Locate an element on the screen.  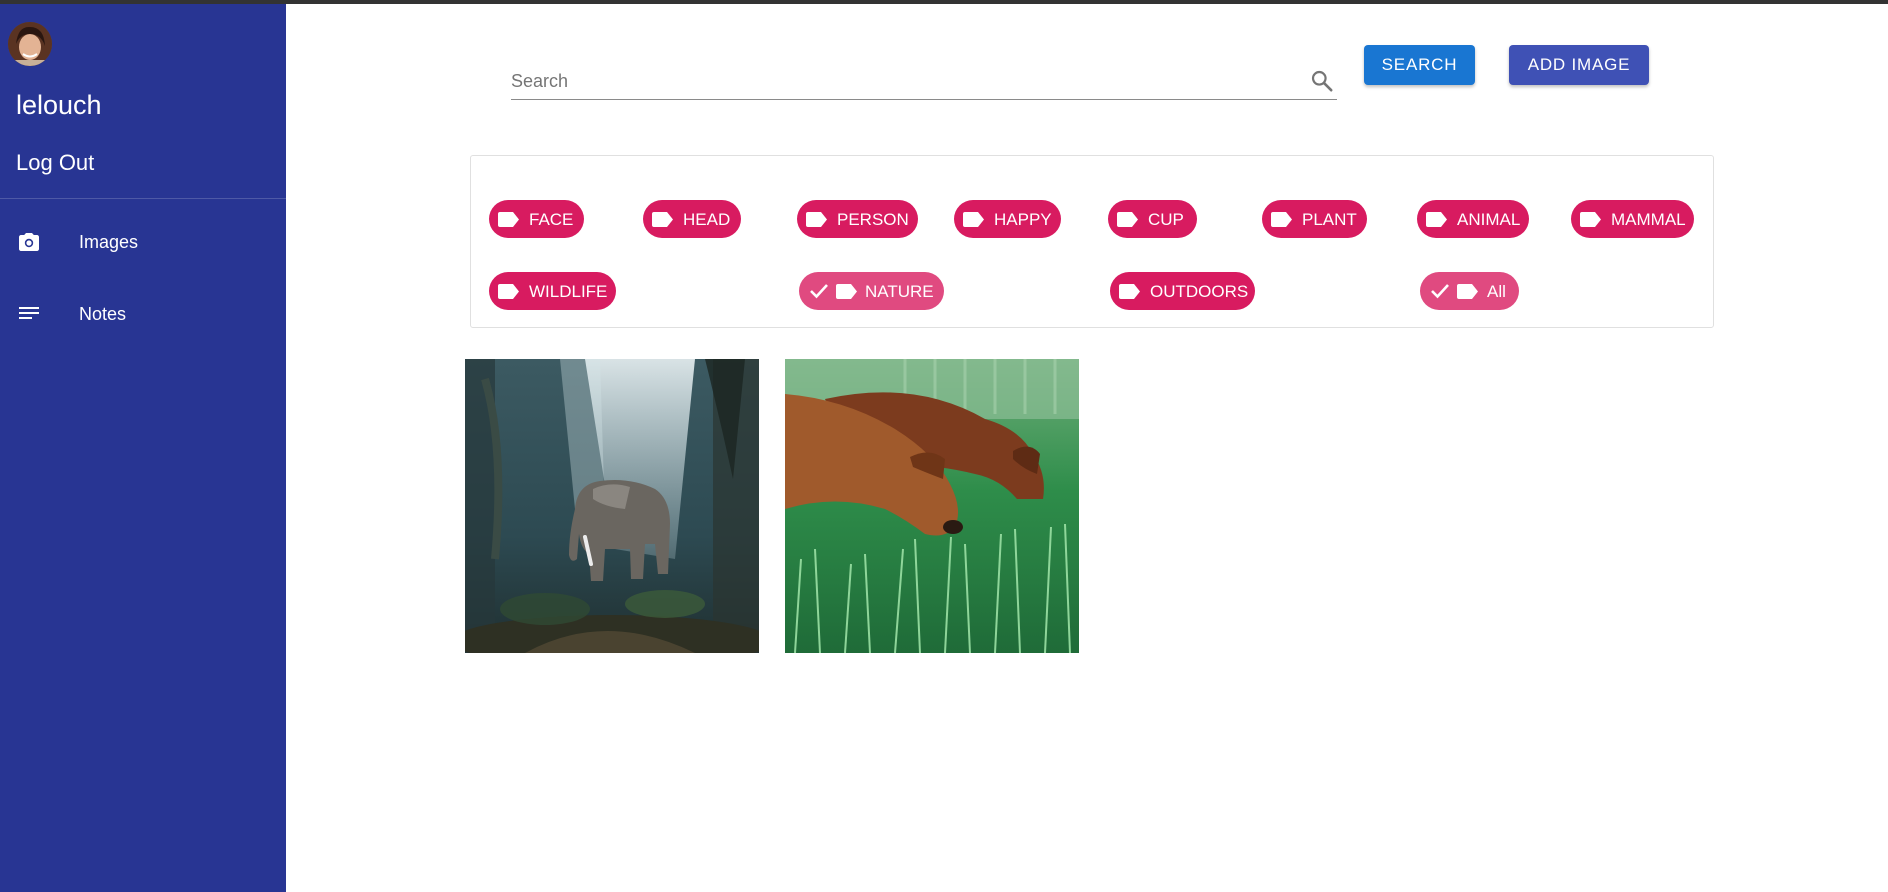
camera-icon is located at coordinates (29, 242).